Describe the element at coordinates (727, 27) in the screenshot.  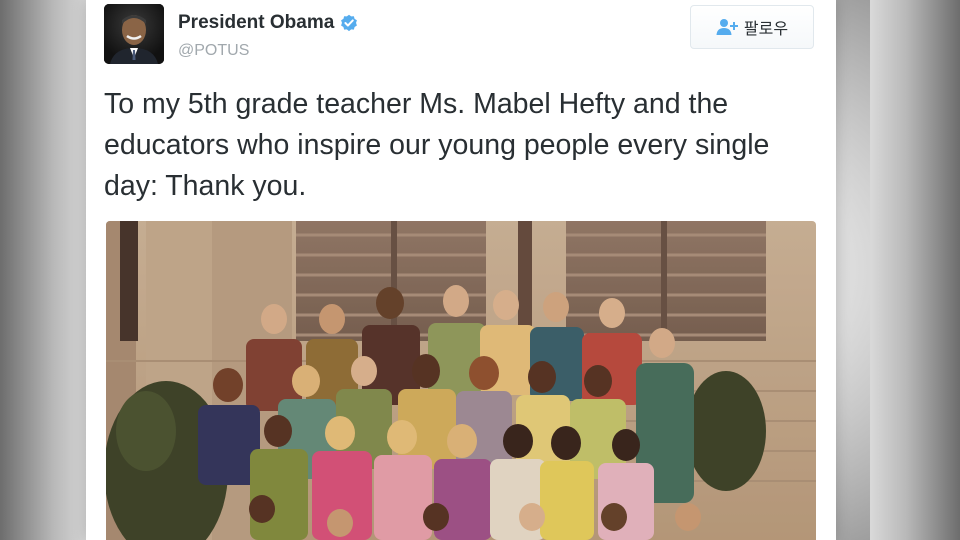
I see `add-user-icon` at that location.